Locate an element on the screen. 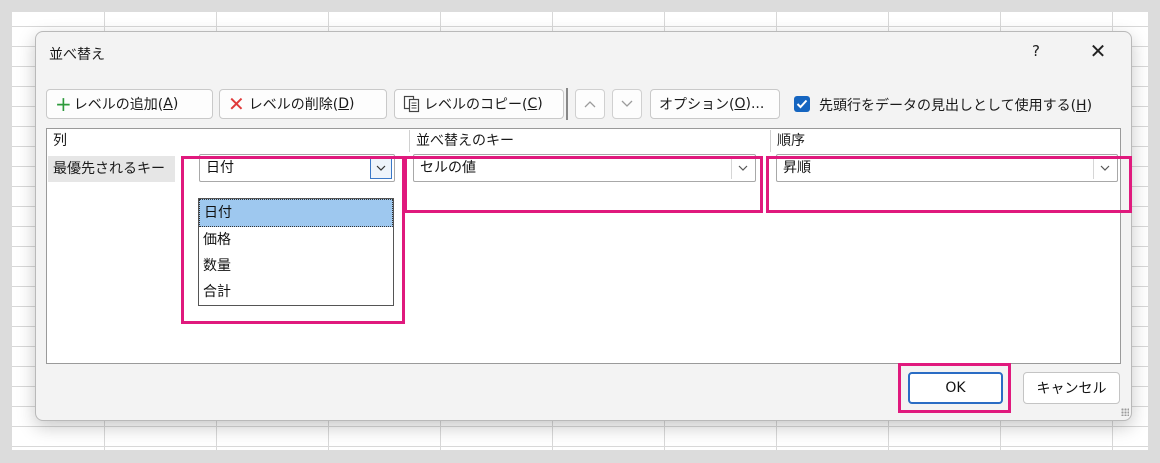 This screenshot has width=1160, height=463. row-label-primary-key: 最優先されるキー is located at coordinates (111, 169).